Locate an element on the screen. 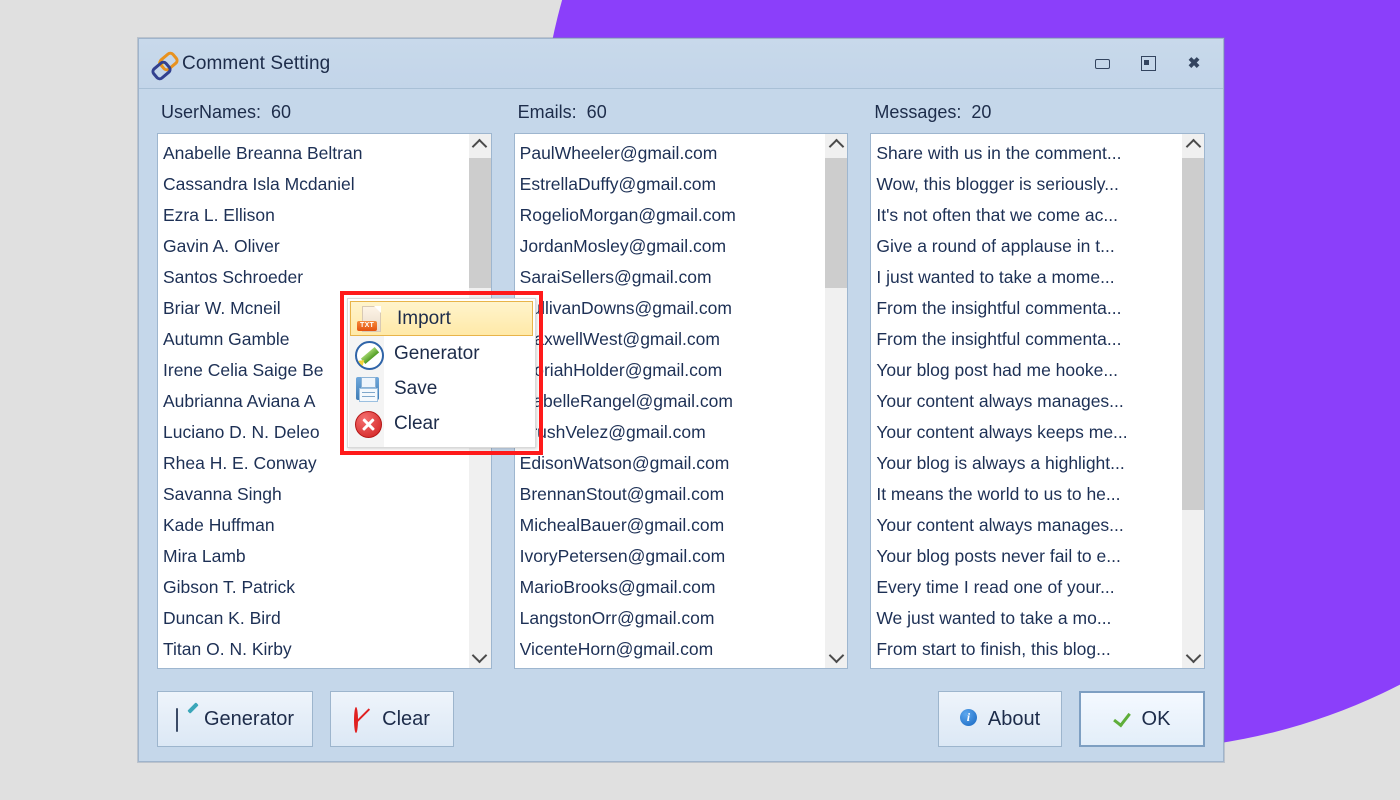 Image resolution: width=1400 pixels, height=800 pixels. list-item: EdisonWatson@gmail.com is located at coordinates (672, 463).